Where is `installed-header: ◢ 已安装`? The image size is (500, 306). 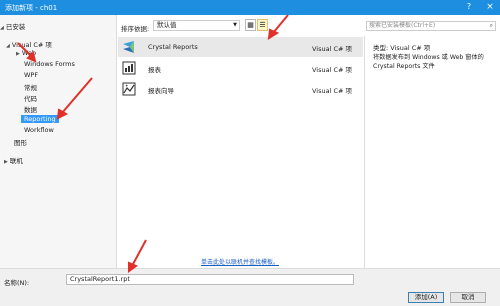
installed-header: ◢ 已安装 is located at coordinates (12, 26).